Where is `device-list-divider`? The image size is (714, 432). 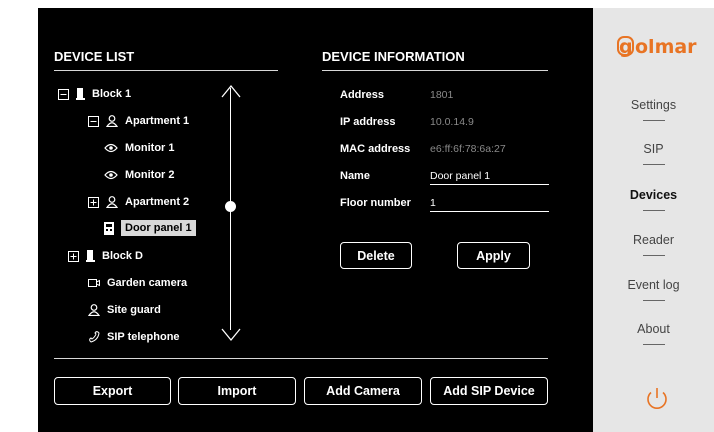
device-list-divider is located at coordinates (166, 70).